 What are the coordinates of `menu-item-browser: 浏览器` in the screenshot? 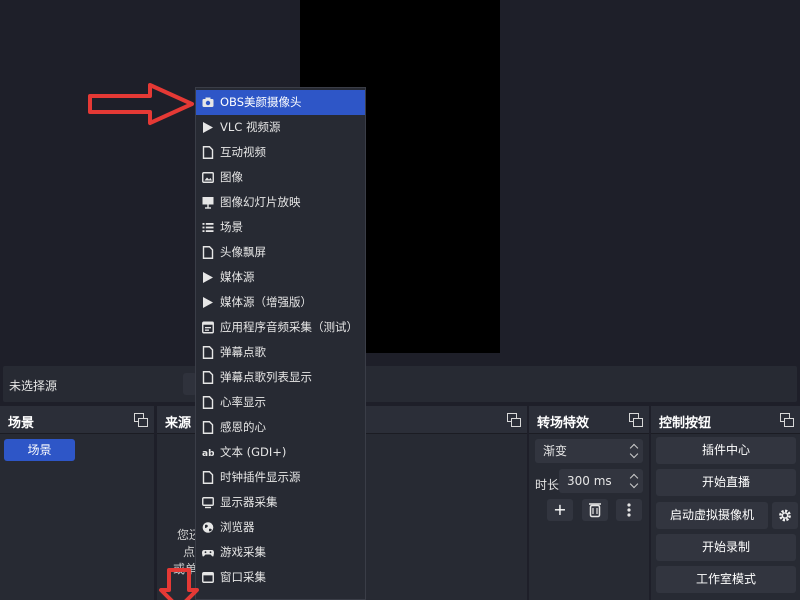 It's located at (280, 527).